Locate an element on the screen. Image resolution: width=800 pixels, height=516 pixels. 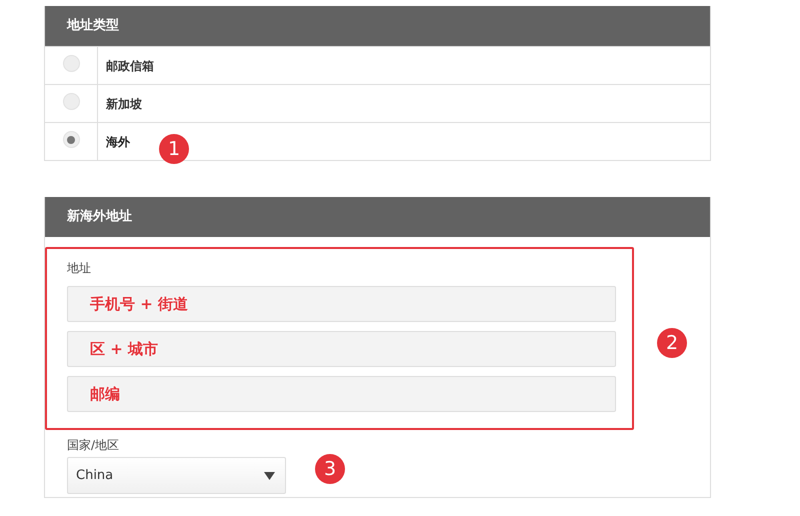
field-label: 国家/地区 is located at coordinates (93, 445).